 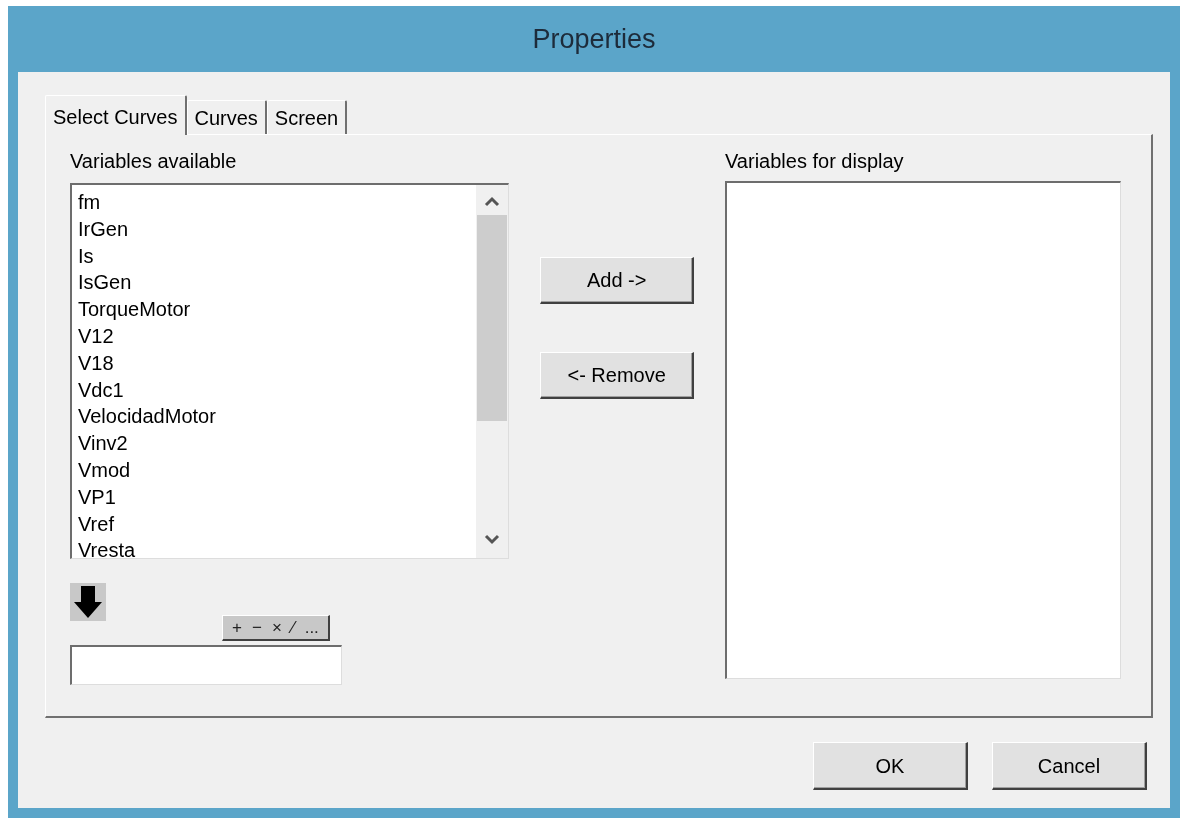 I want to click on scroll-thumb, so click(x=492, y=318).